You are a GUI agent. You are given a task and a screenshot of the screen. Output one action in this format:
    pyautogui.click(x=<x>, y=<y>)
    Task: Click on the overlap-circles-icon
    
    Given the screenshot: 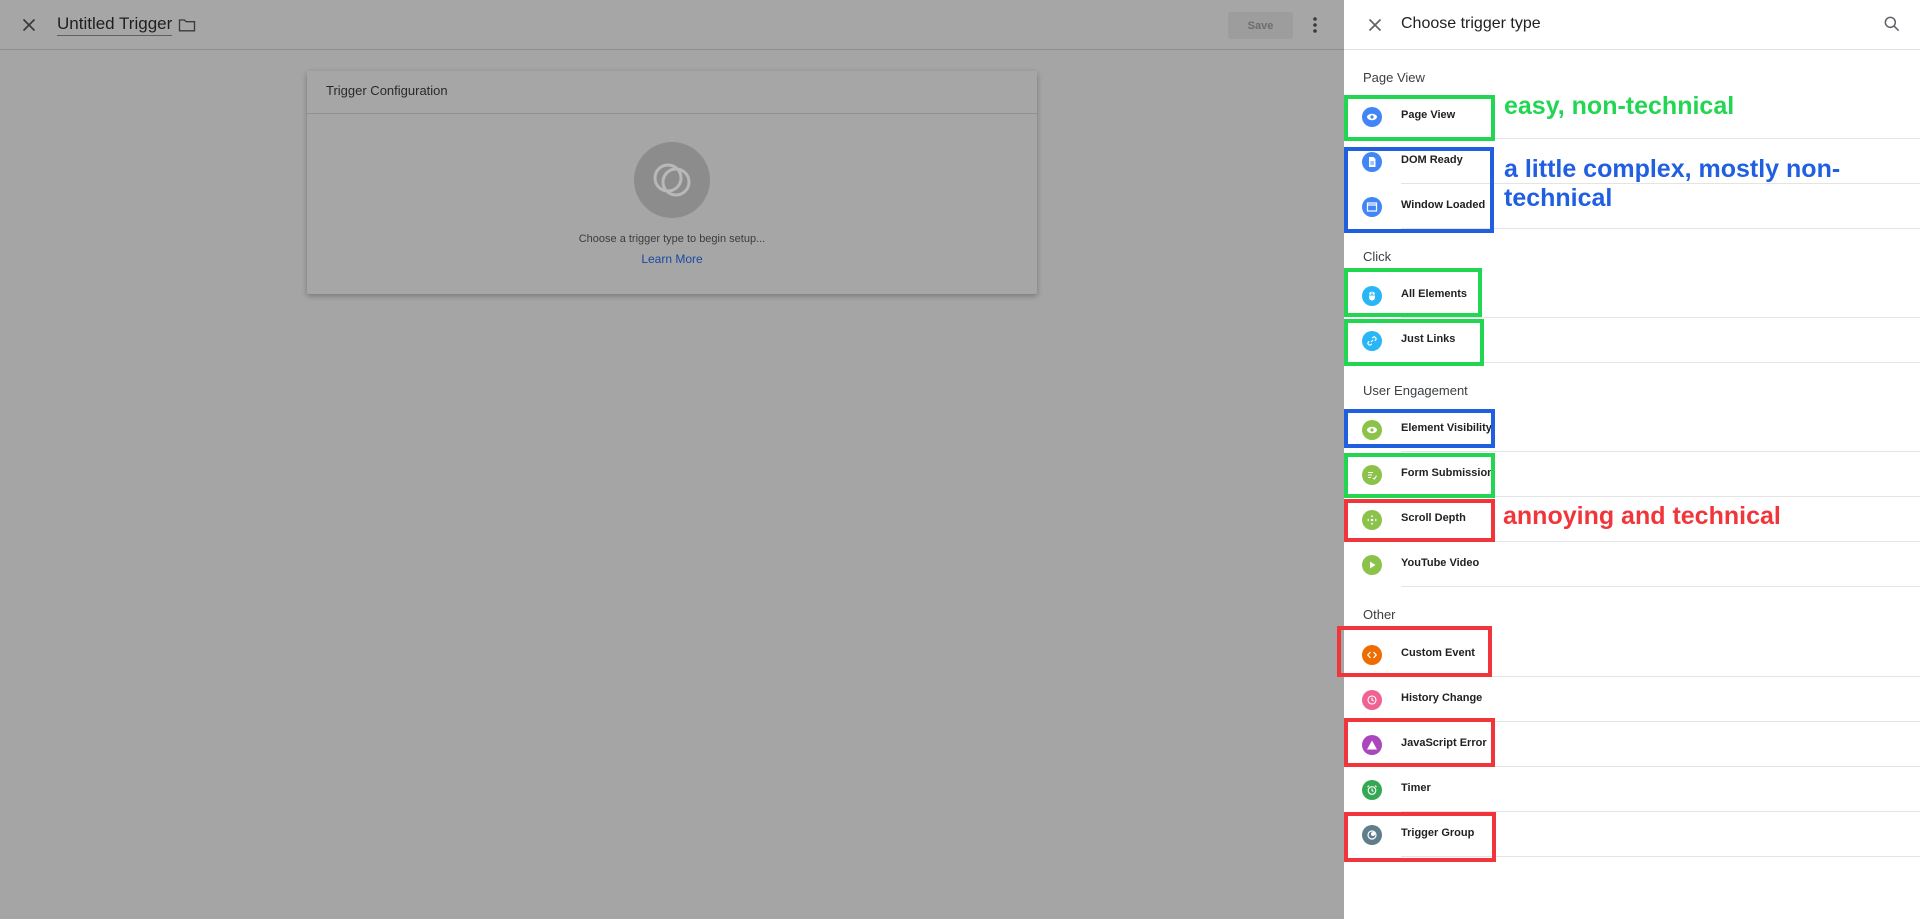 What is the action you would take?
    pyautogui.click(x=672, y=180)
    